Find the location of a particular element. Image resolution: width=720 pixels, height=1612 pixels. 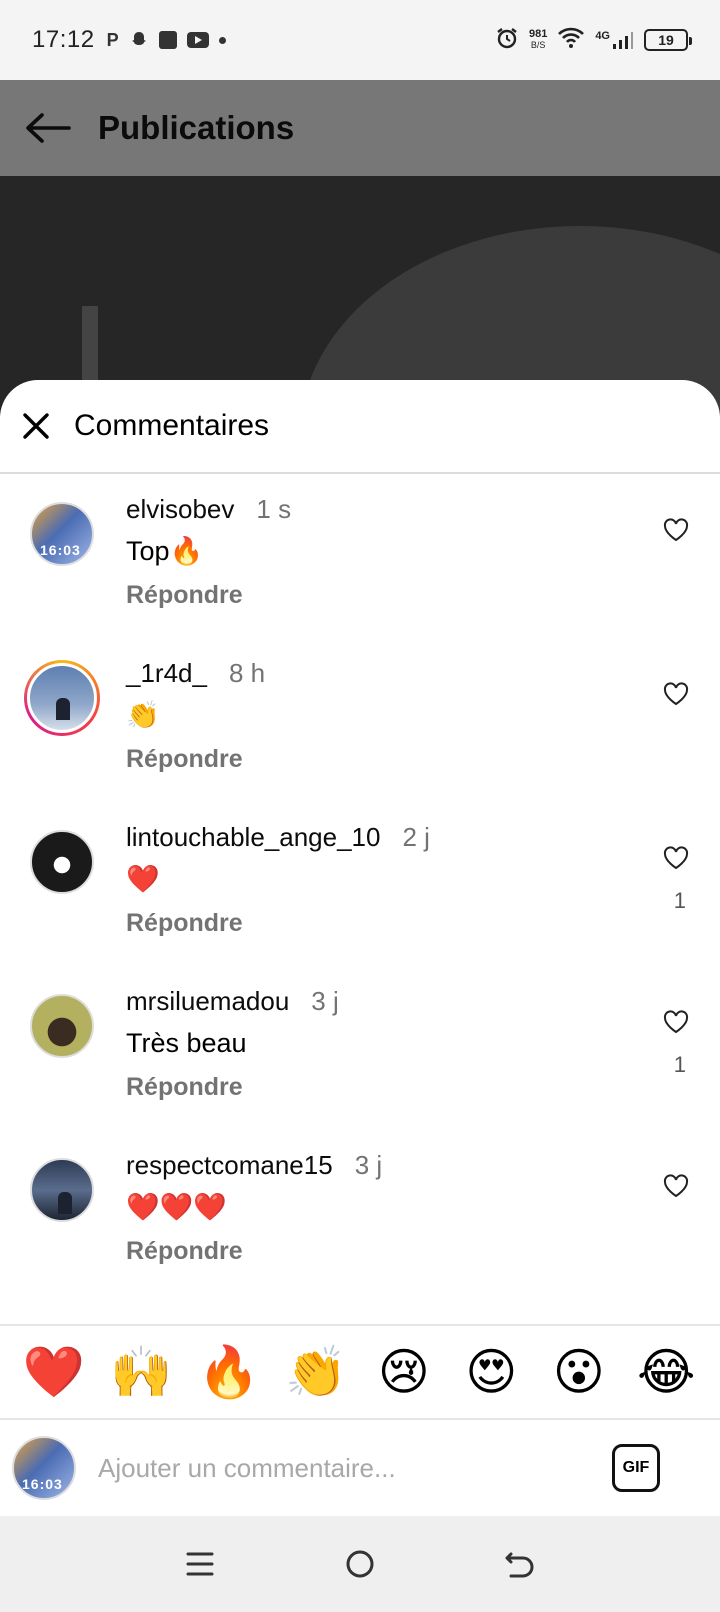

home-circle-icon is located at coordinates (360, 1564).